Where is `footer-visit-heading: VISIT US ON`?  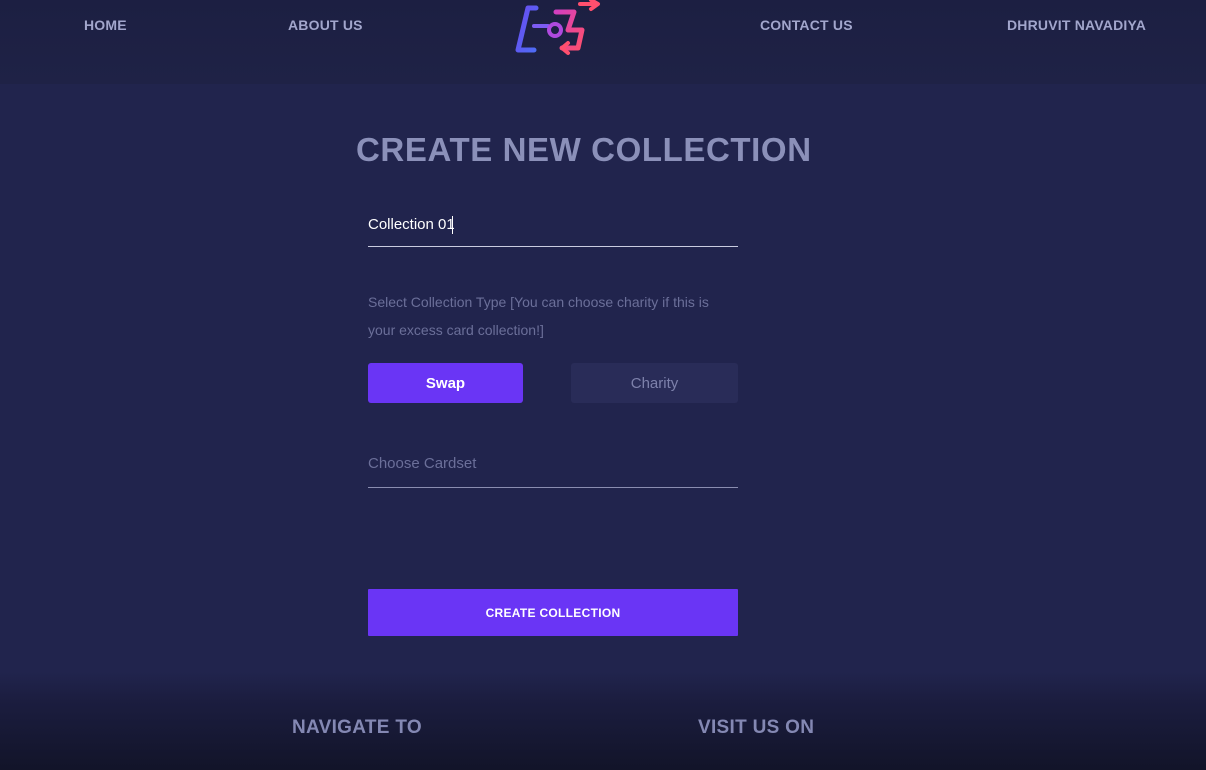
footer-visit-heading: VISIT US ON is located at coordinates (756, 727).